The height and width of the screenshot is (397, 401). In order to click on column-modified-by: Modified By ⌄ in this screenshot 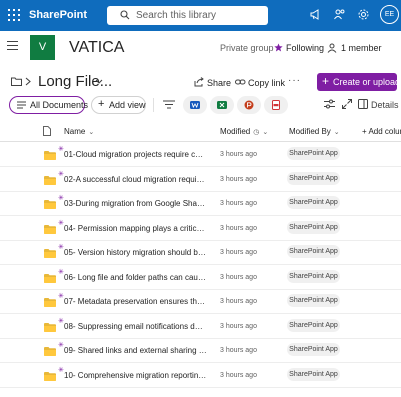, I will do `click(314, 131)`.